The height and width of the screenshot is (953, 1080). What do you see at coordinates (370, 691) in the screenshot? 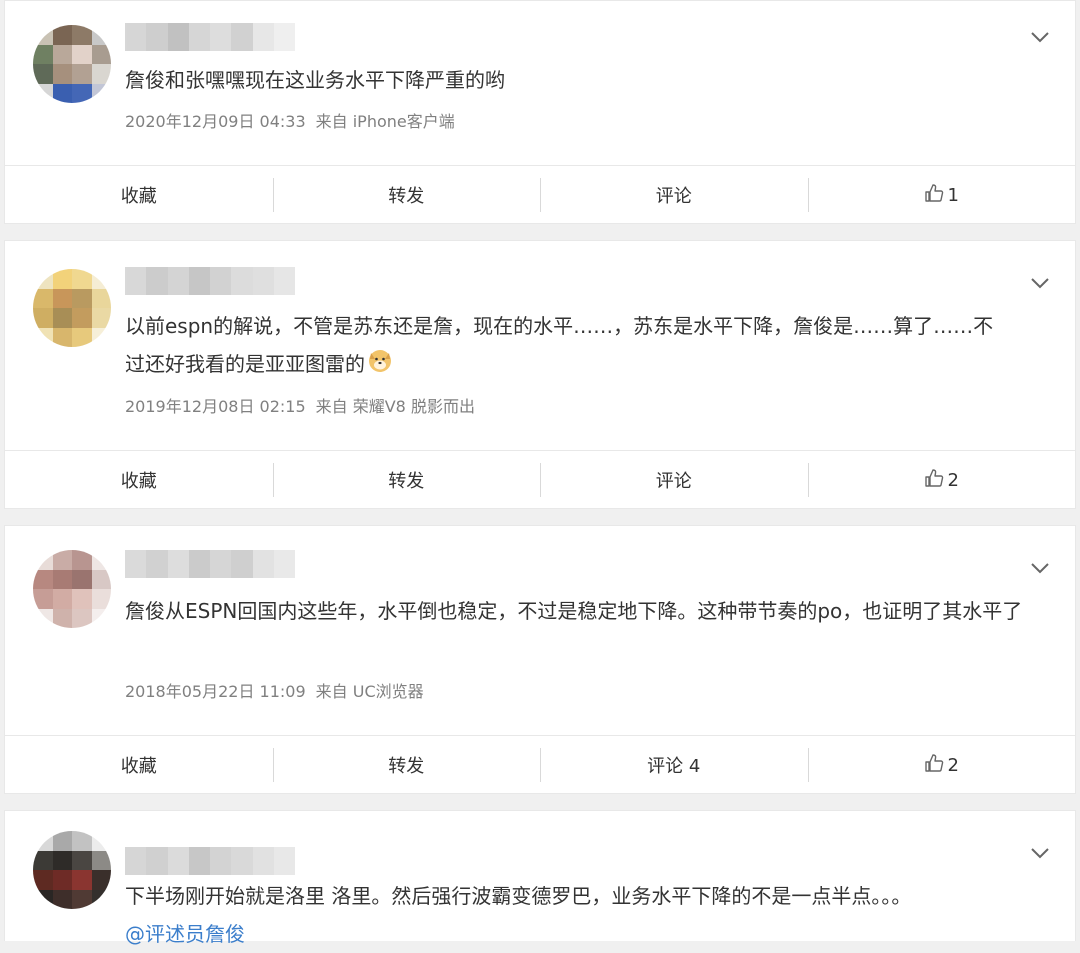
I see `post-source: 来自 UC浏览器` at bounding box center [370, 691].